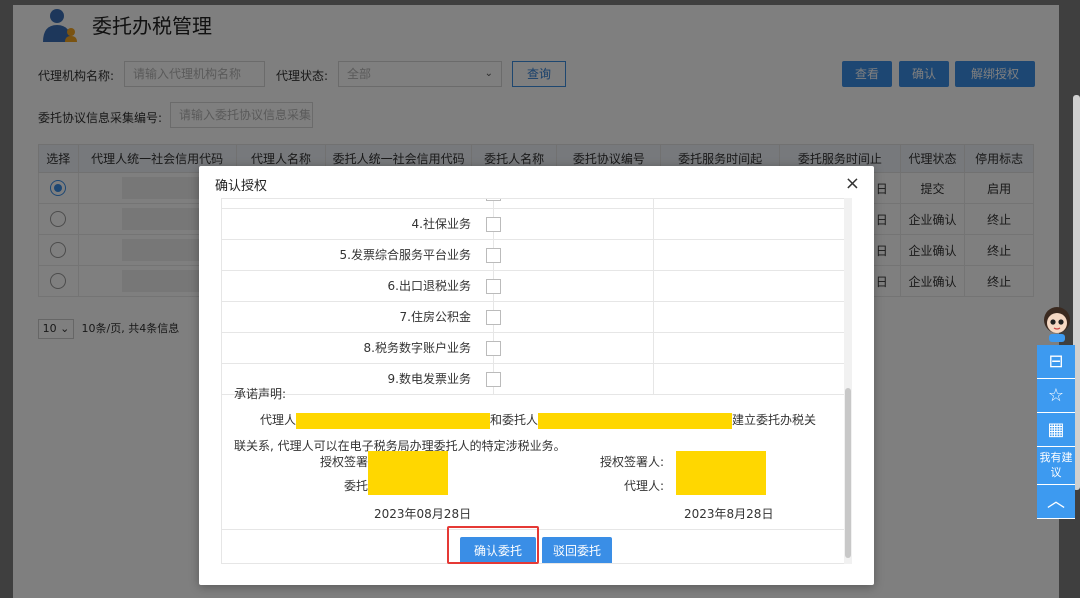 The image size is (1080, 598). Describe the element at coordinates (533, 286) in the screenshot. I see `service-row: 6.出口退税业务` at that location.